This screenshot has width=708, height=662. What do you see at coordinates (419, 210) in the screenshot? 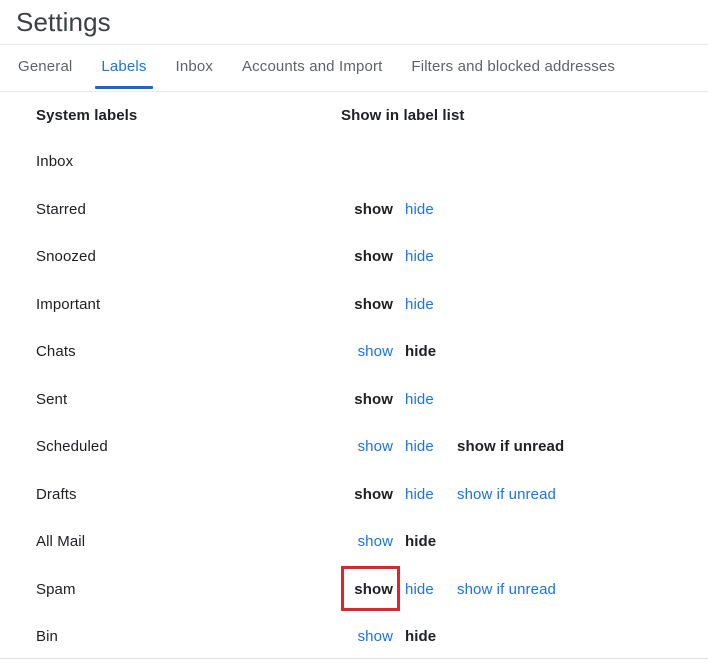
I see `starred-hide-option: hide` at bounding box center [419, 210].